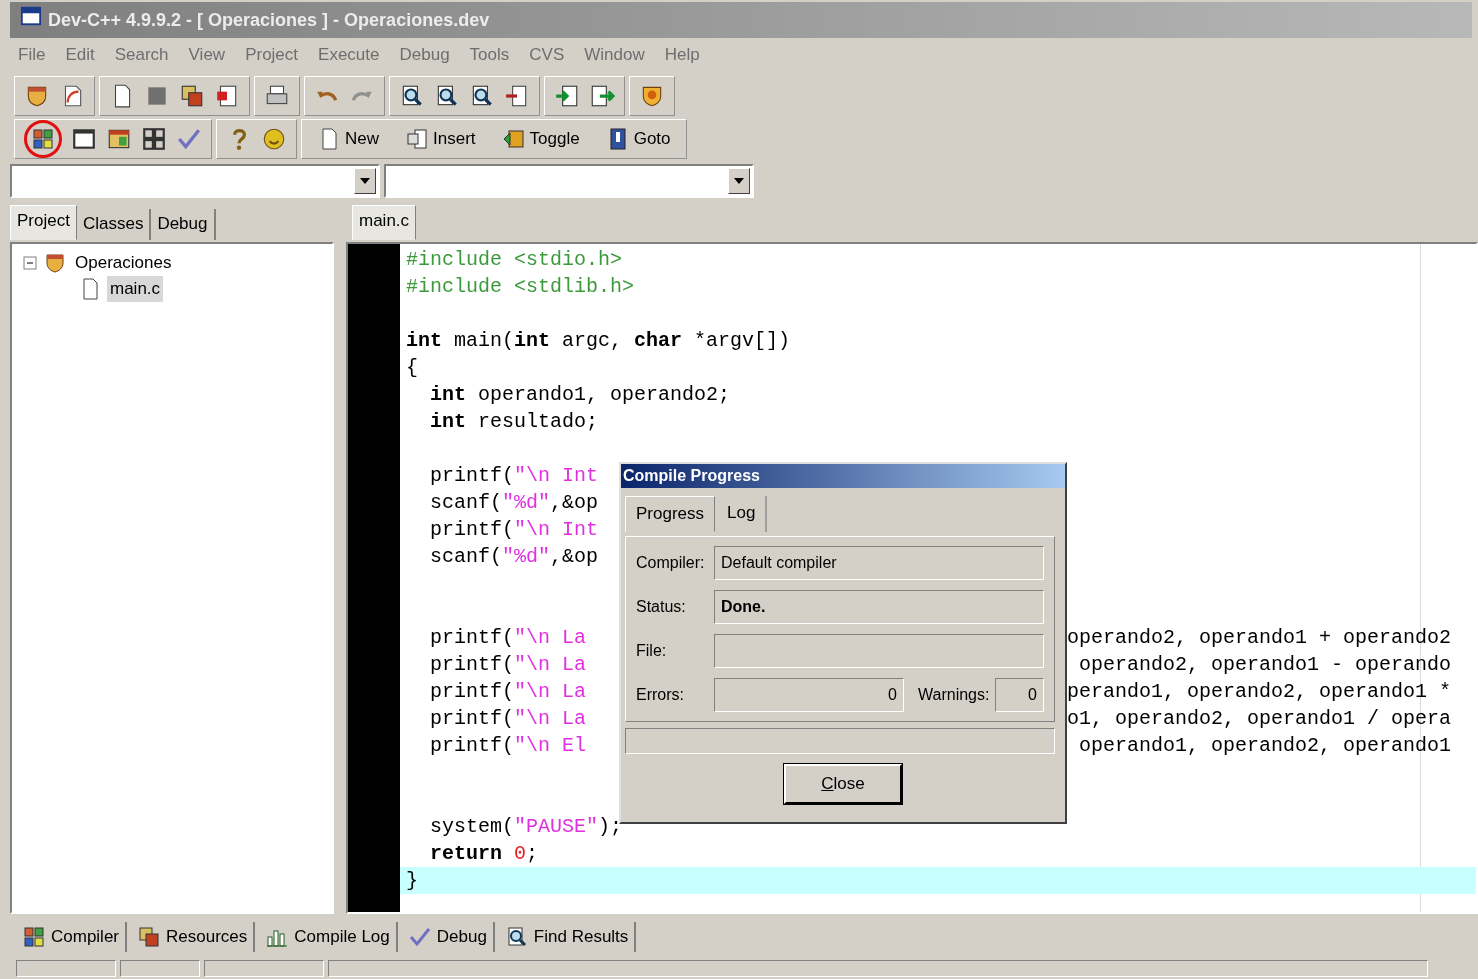 The image size is (1478, 979). I want to click on code-line: int operando1, operando2;, so click(580, 394).